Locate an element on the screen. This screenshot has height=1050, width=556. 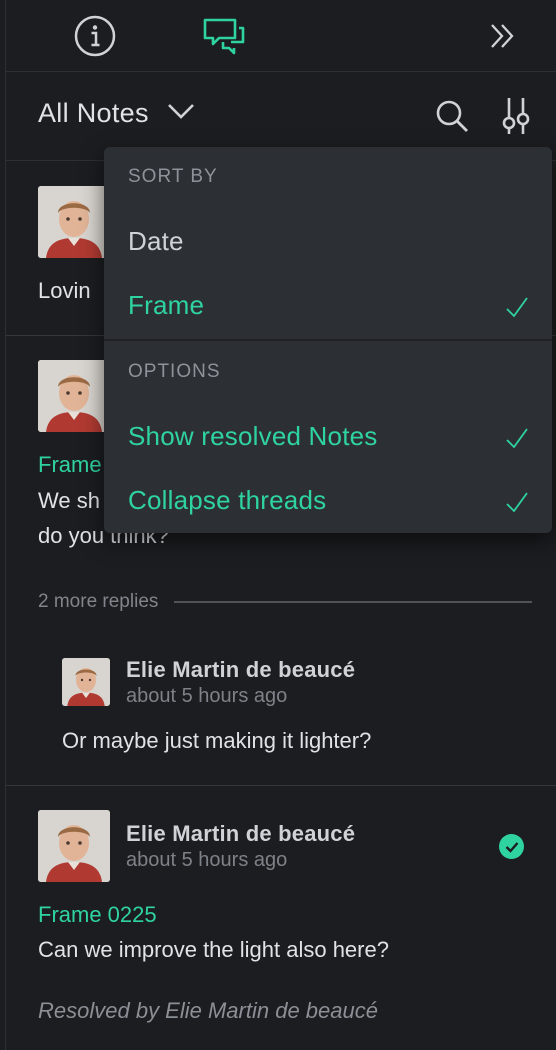
search-icon is located at coordinates (452, 116).